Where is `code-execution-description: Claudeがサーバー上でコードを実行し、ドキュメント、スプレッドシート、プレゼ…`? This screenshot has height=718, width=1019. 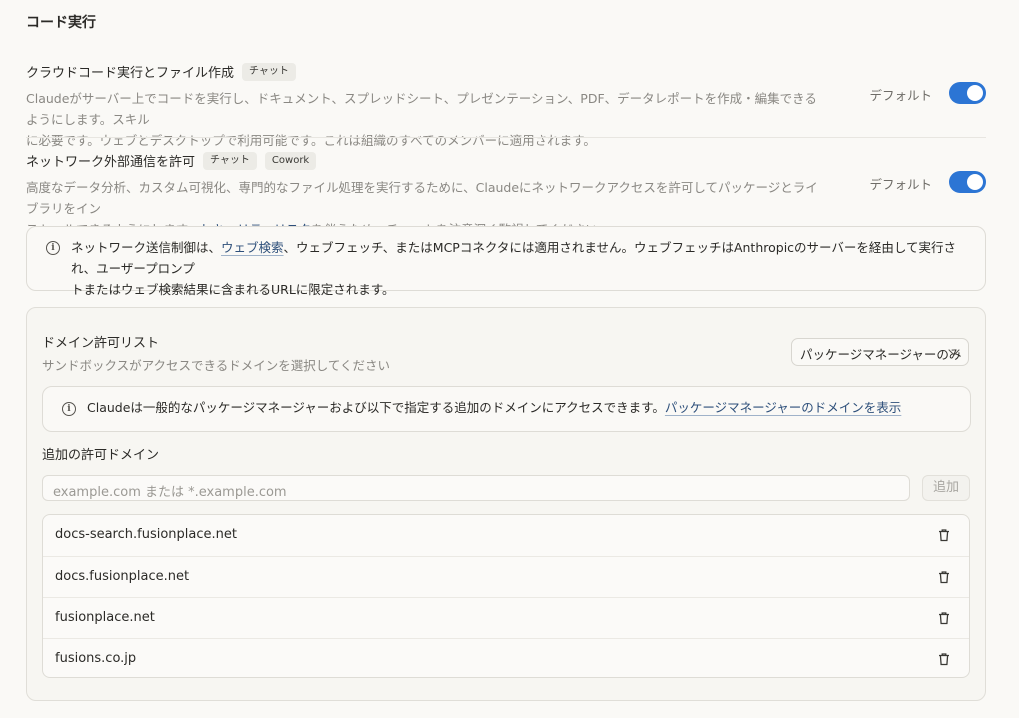 code-execution-description: Claudeがサーバー上でコードを実行し、ドキュメント、スプレッドシート、プレゼ… is located at coordinates (421, 119).